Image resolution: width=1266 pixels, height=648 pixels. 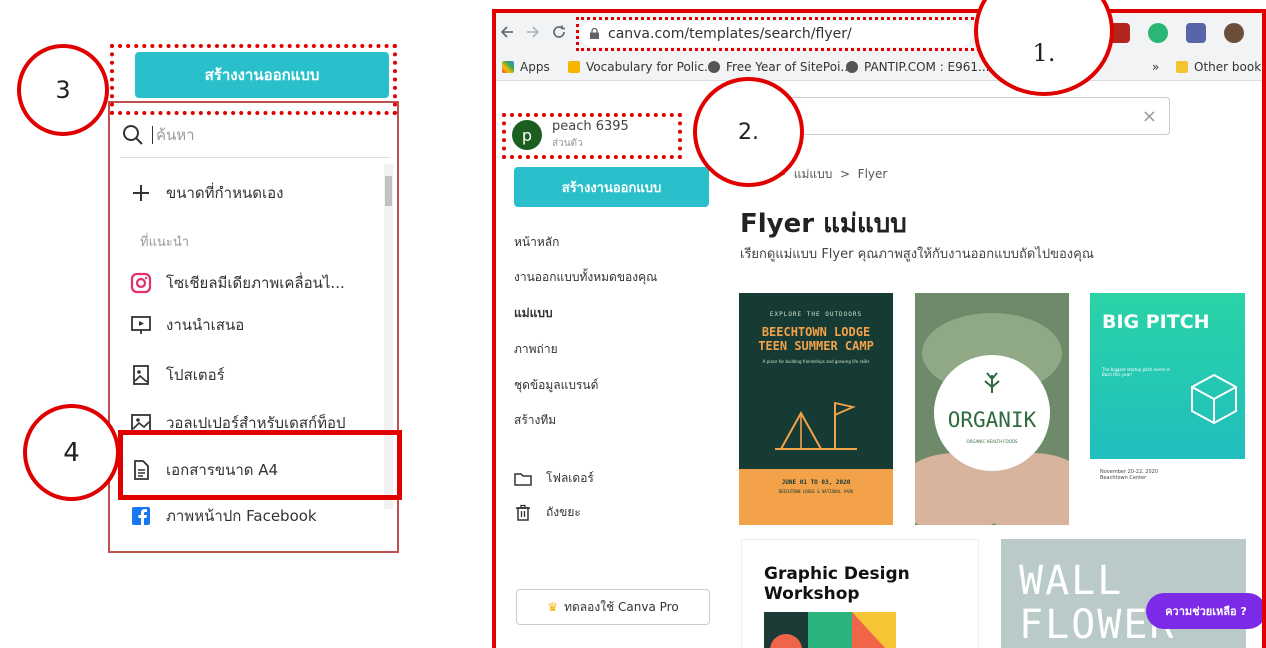 I want to click on suggested-heading: ที่แนะนำ, so click(x=165, y=242).